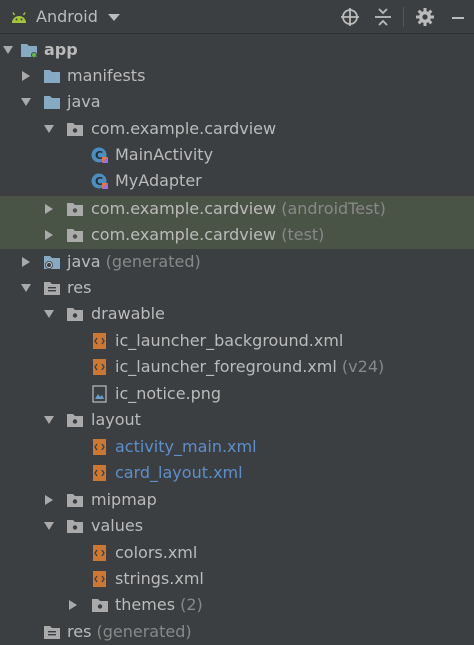 The height and width of the screenshot is (645, 474). What do you see at coordinates (237, 76) in the screenshot?
I see `tree-node-manifests: manifests` at bounding box center [237, 76].